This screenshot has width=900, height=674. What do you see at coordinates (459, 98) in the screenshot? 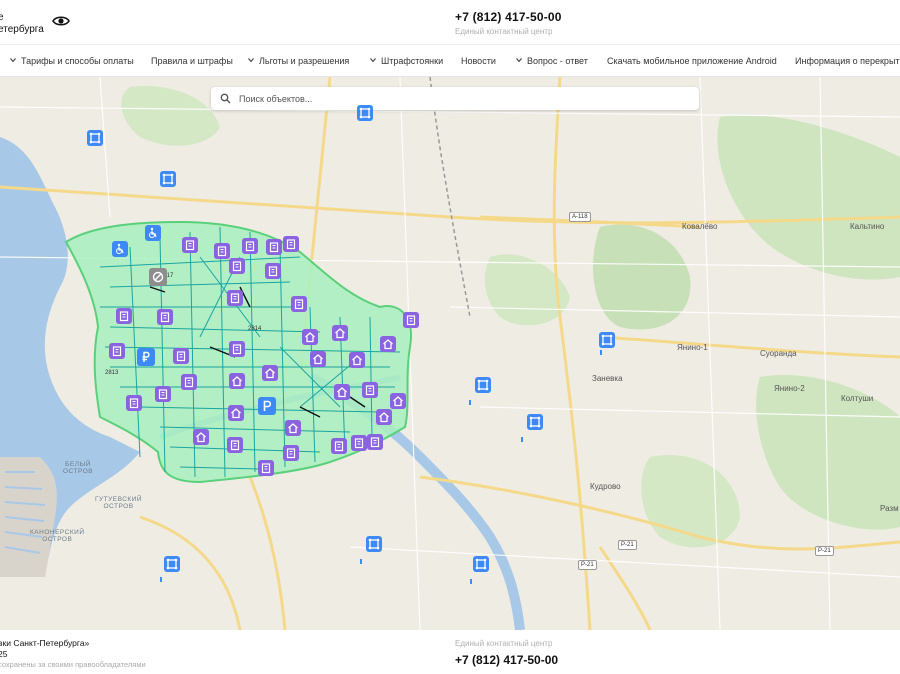
I see `search-input` at bounding box center [459, 98].